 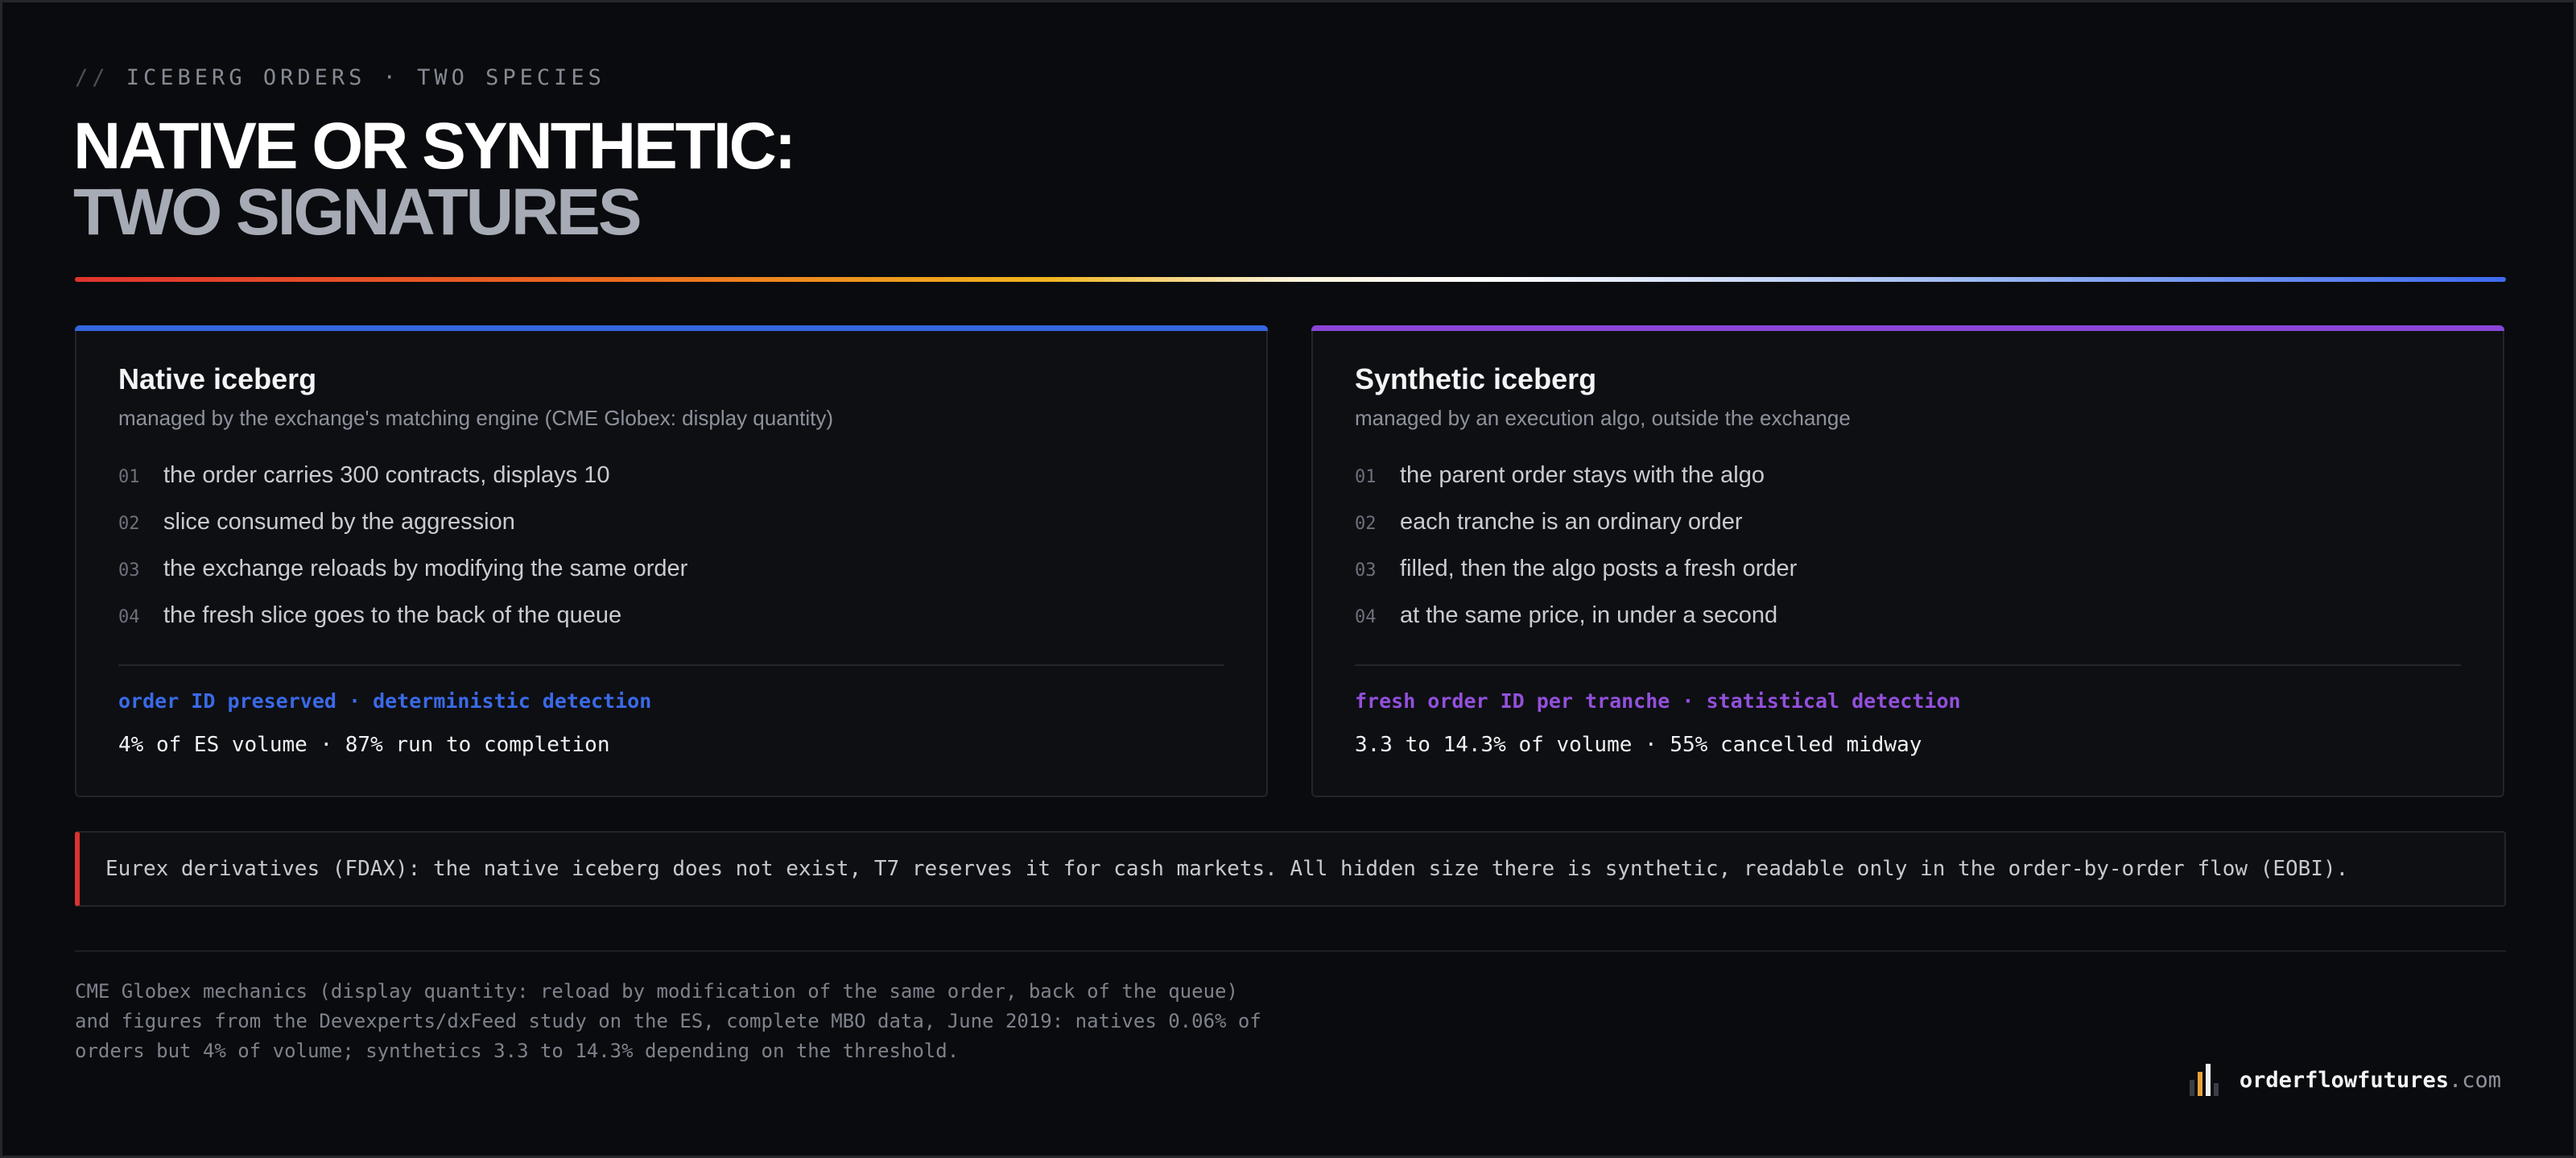 I want to click on footer-divider, so click(x=1290, y=951).